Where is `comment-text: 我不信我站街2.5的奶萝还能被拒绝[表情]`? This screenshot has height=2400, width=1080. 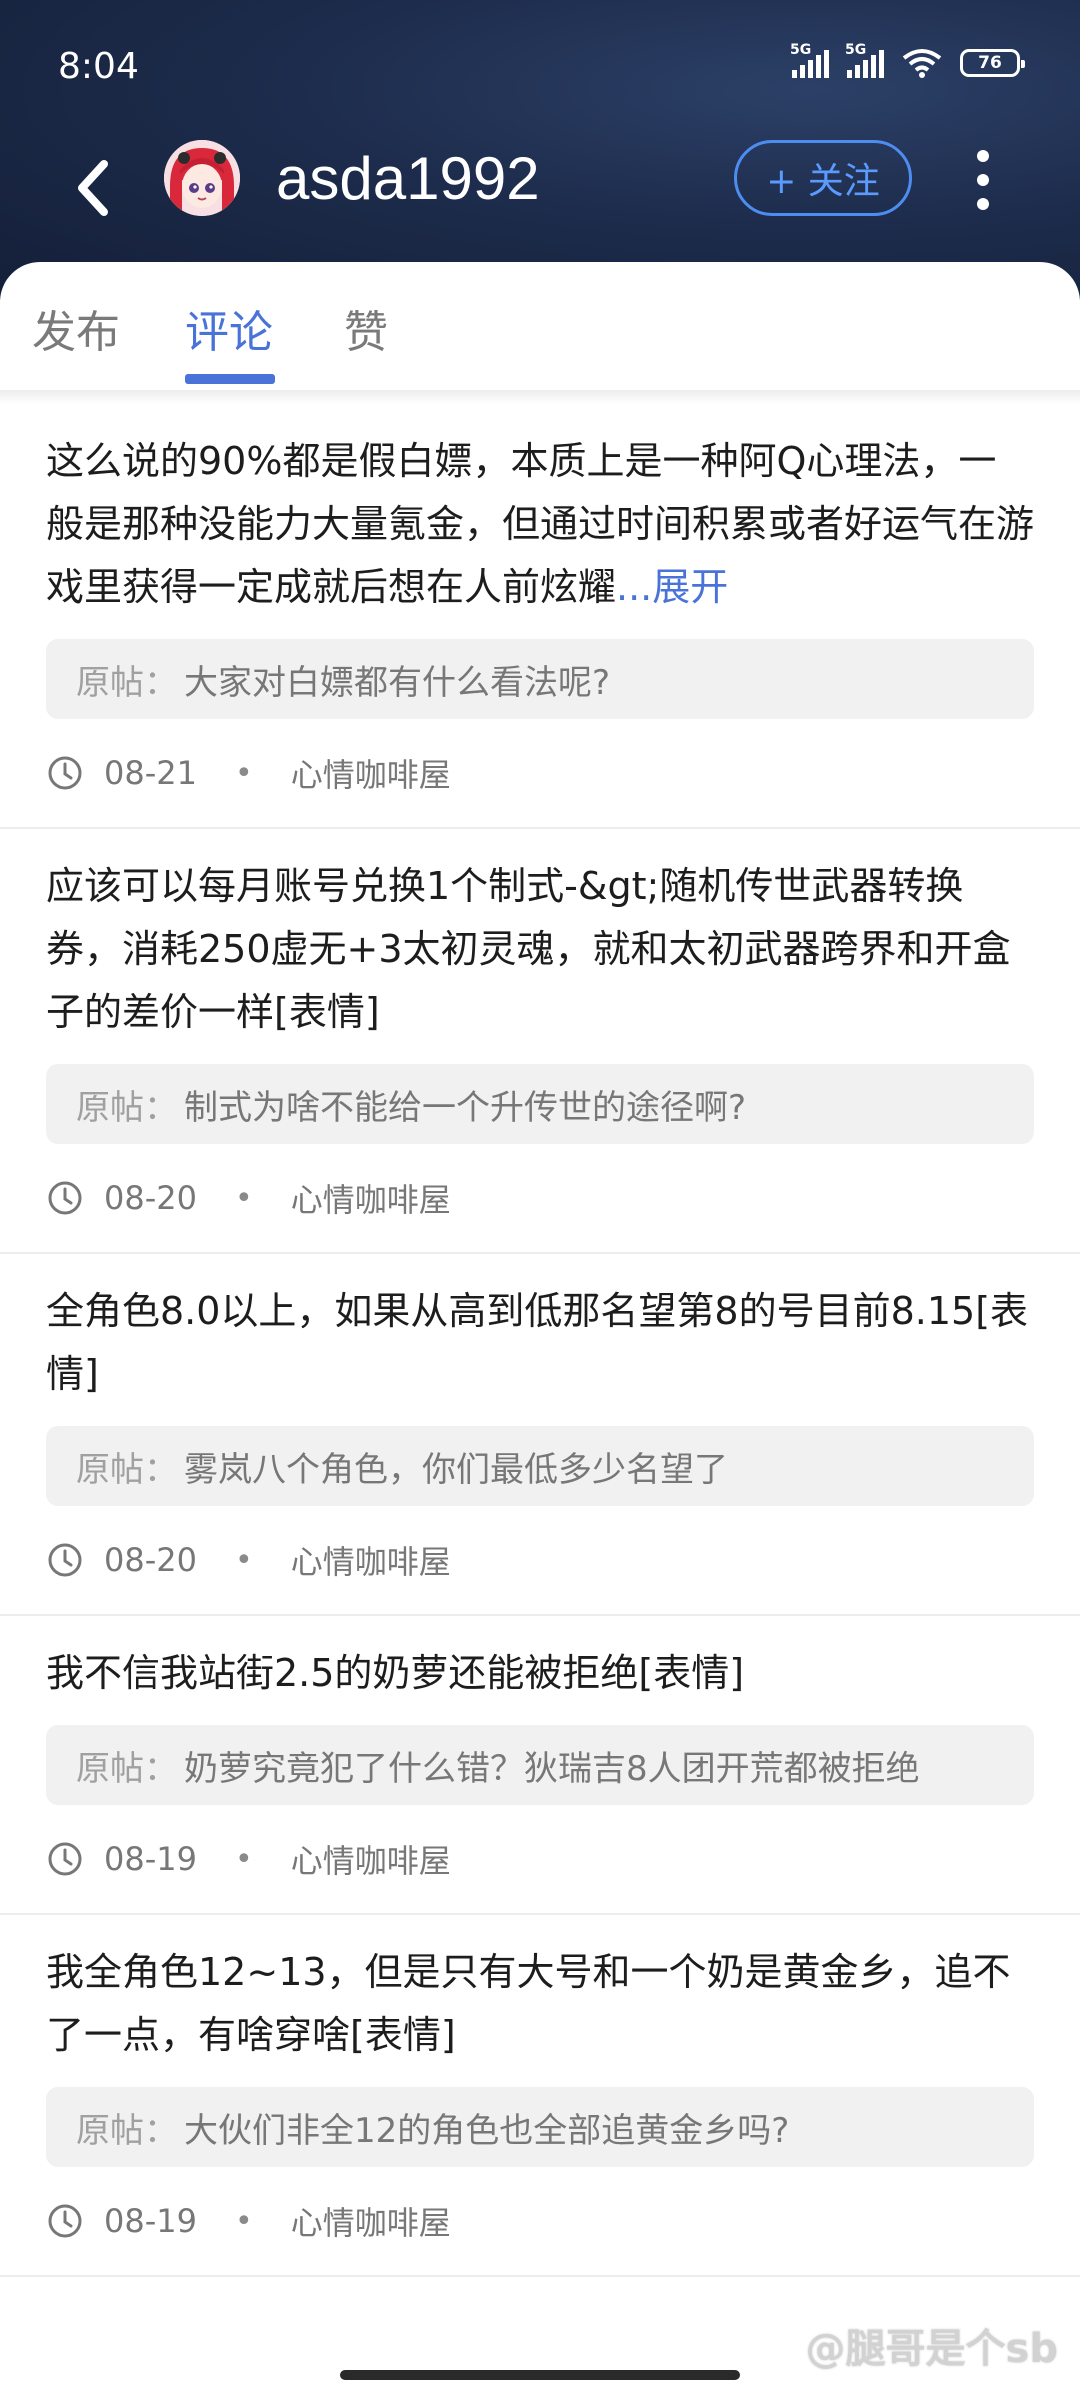
comment-text: 我不信我站街2.5的奶萝还能被拒绝[表情] is located at coordinates (540, 1660).